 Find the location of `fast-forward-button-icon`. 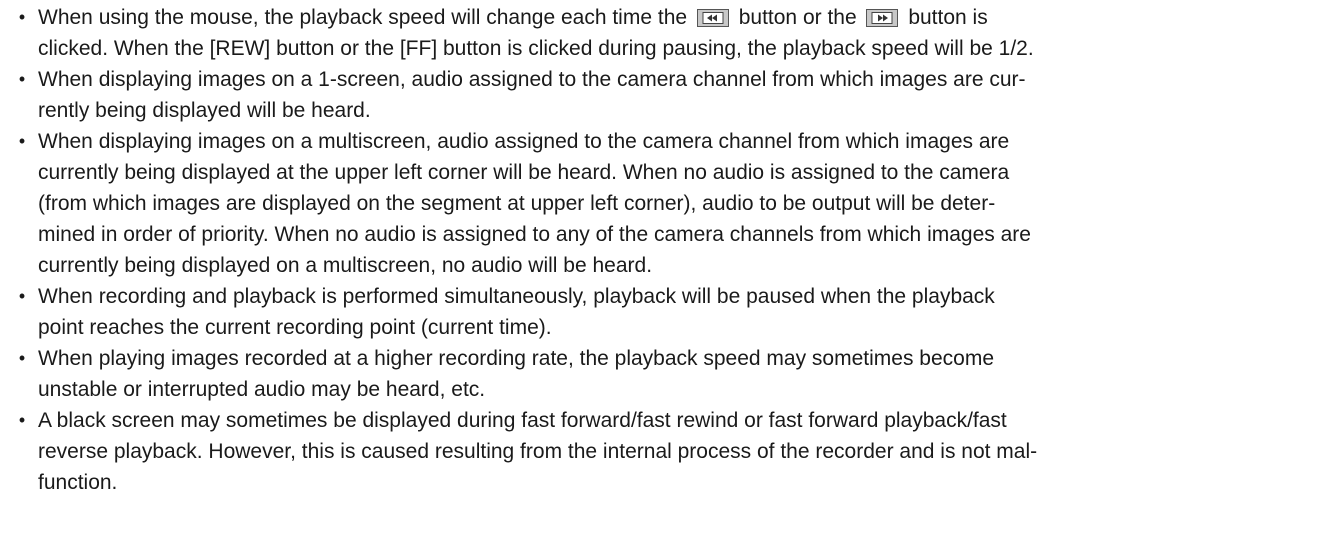

fast-forward-button-icon is located at coordinates (882, 18).